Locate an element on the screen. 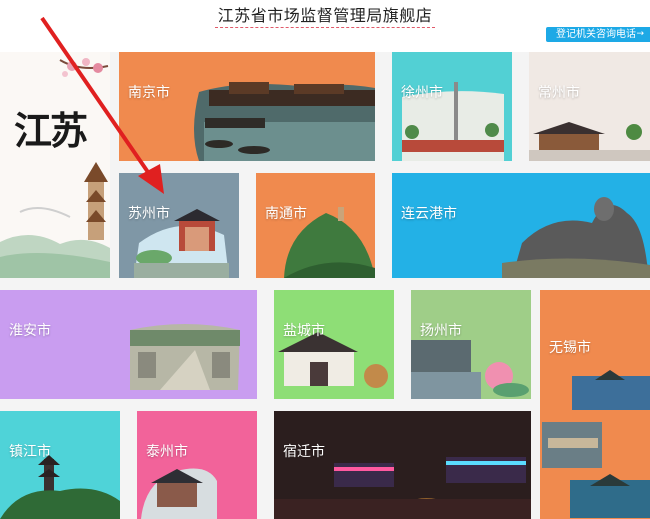  zhenjiang-pagoda-scene is located at coordinates (60, 487).